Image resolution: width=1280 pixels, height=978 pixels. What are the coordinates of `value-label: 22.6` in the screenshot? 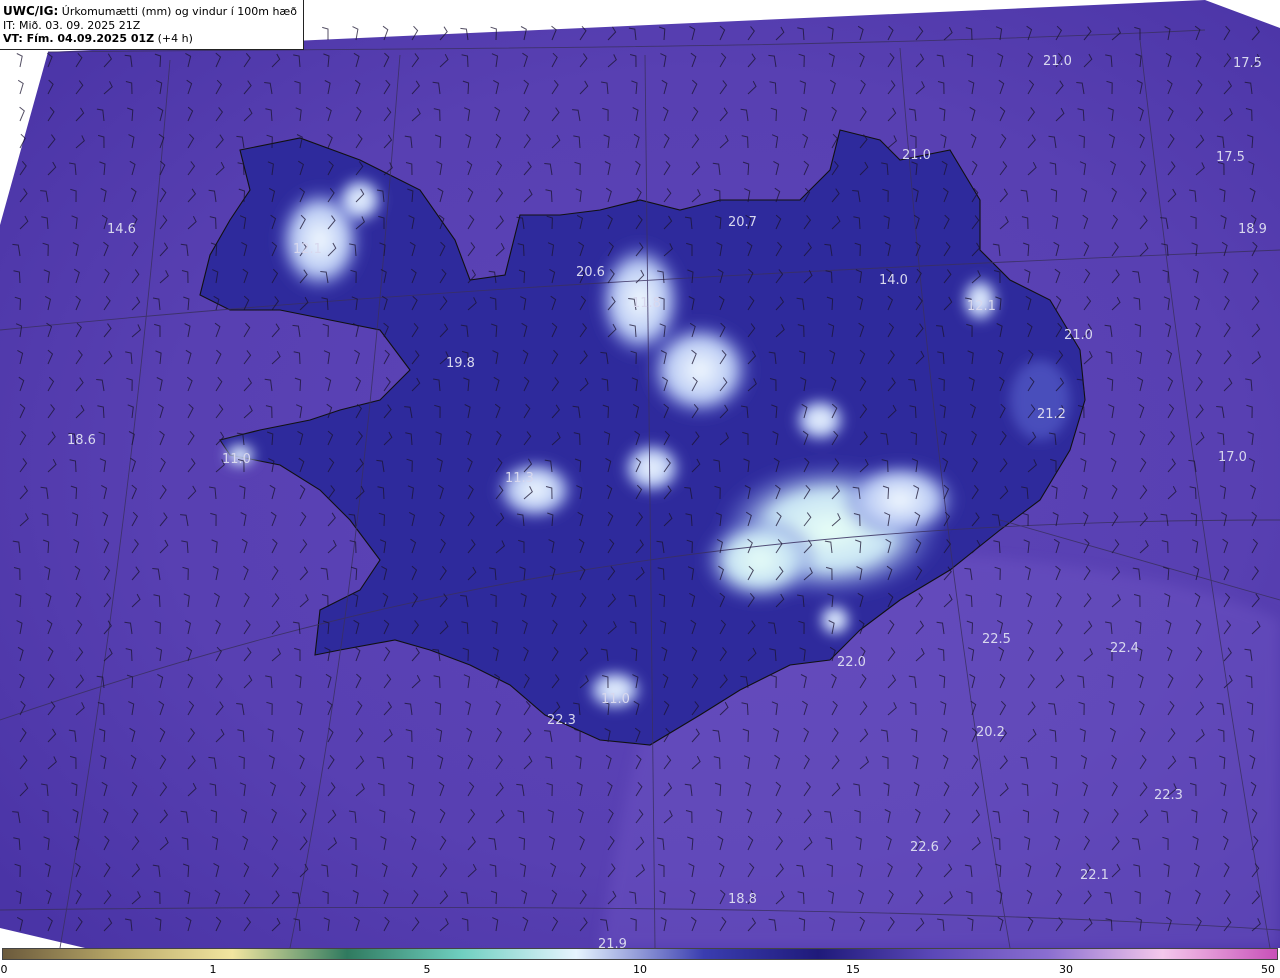 It's located at (924, 847).